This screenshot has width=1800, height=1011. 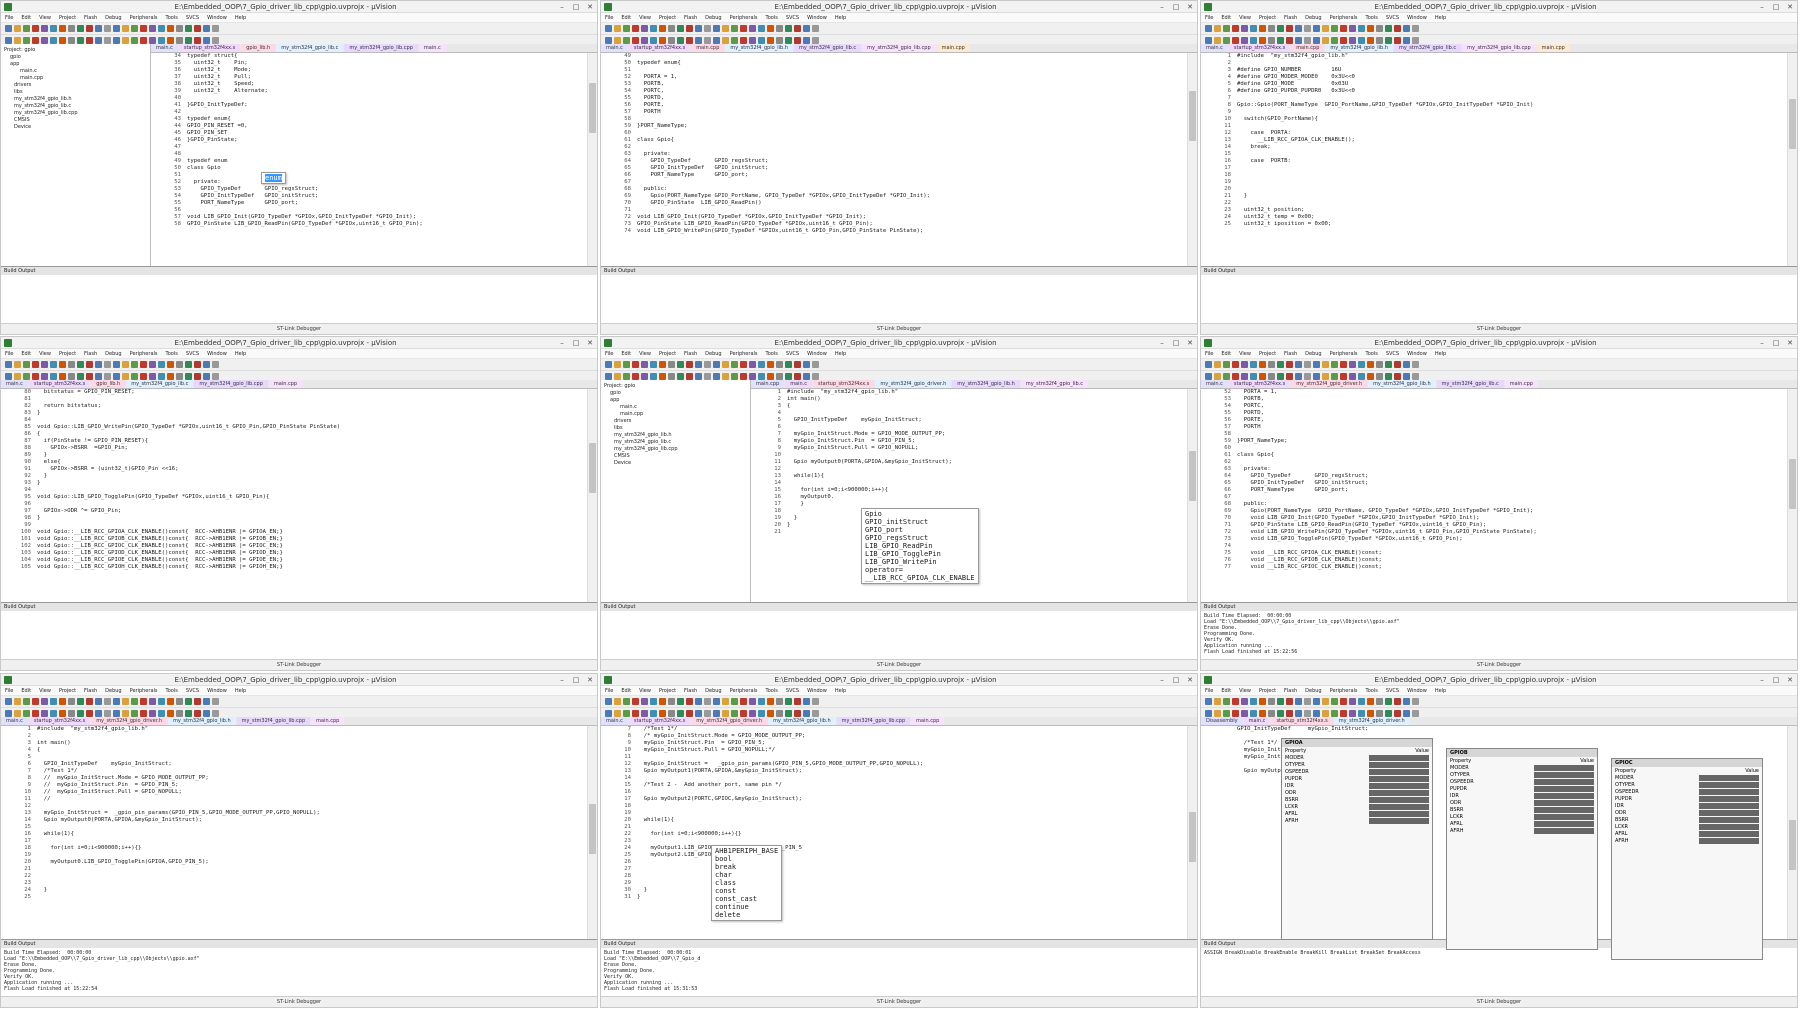 I want to click on menu-help: Help, so click(x=240, y=354).